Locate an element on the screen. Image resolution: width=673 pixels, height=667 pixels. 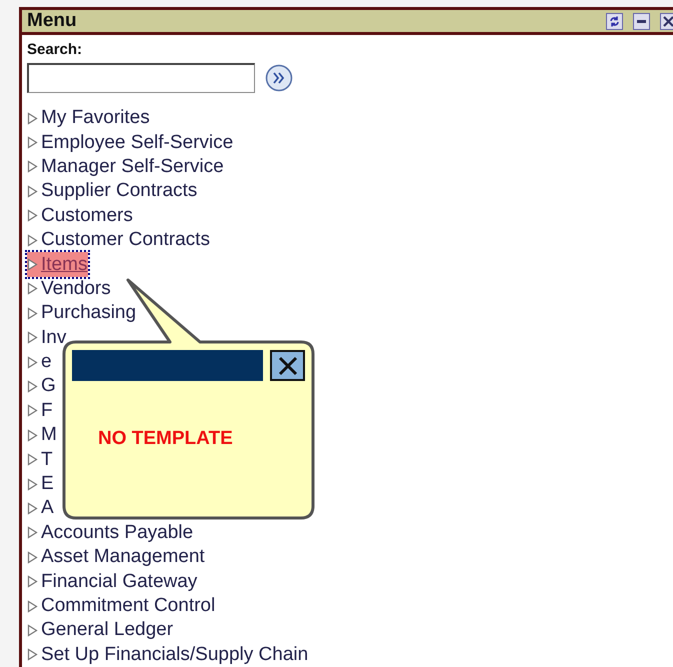
menu-item: E is located at coordinates (41, 484).